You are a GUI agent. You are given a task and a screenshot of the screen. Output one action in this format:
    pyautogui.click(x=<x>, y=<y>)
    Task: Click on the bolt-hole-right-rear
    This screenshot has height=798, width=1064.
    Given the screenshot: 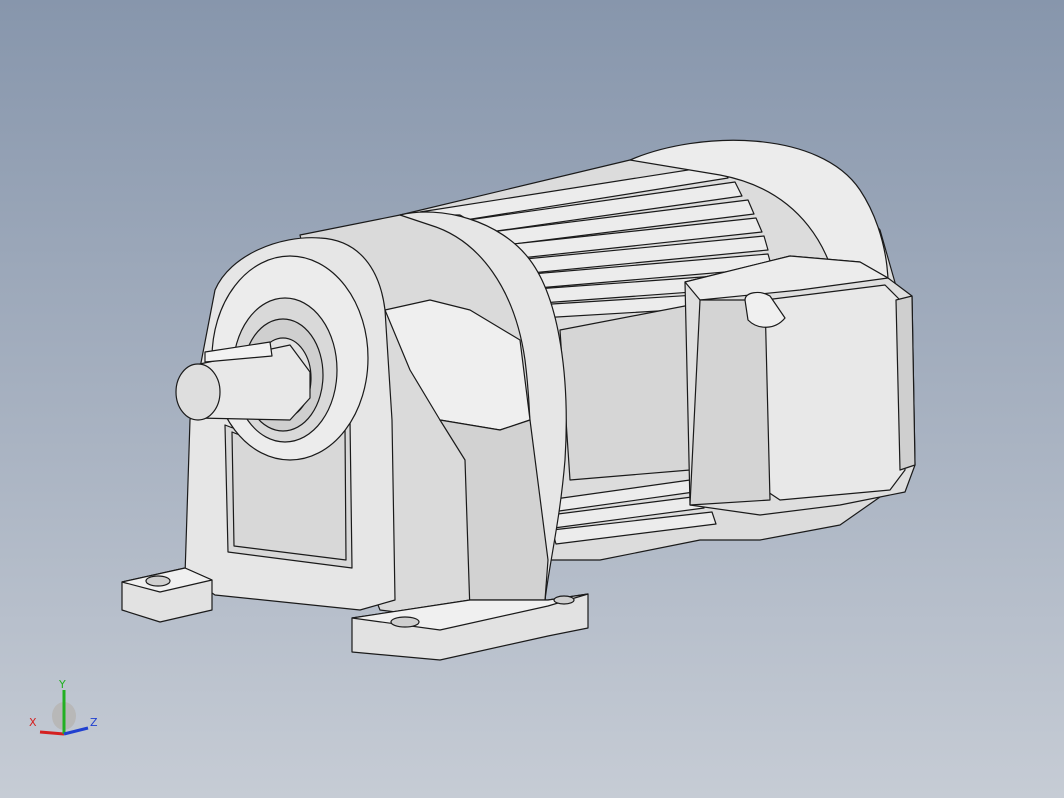 What is the action you would take?
    pyautogui.click(x=564, y=600)
    